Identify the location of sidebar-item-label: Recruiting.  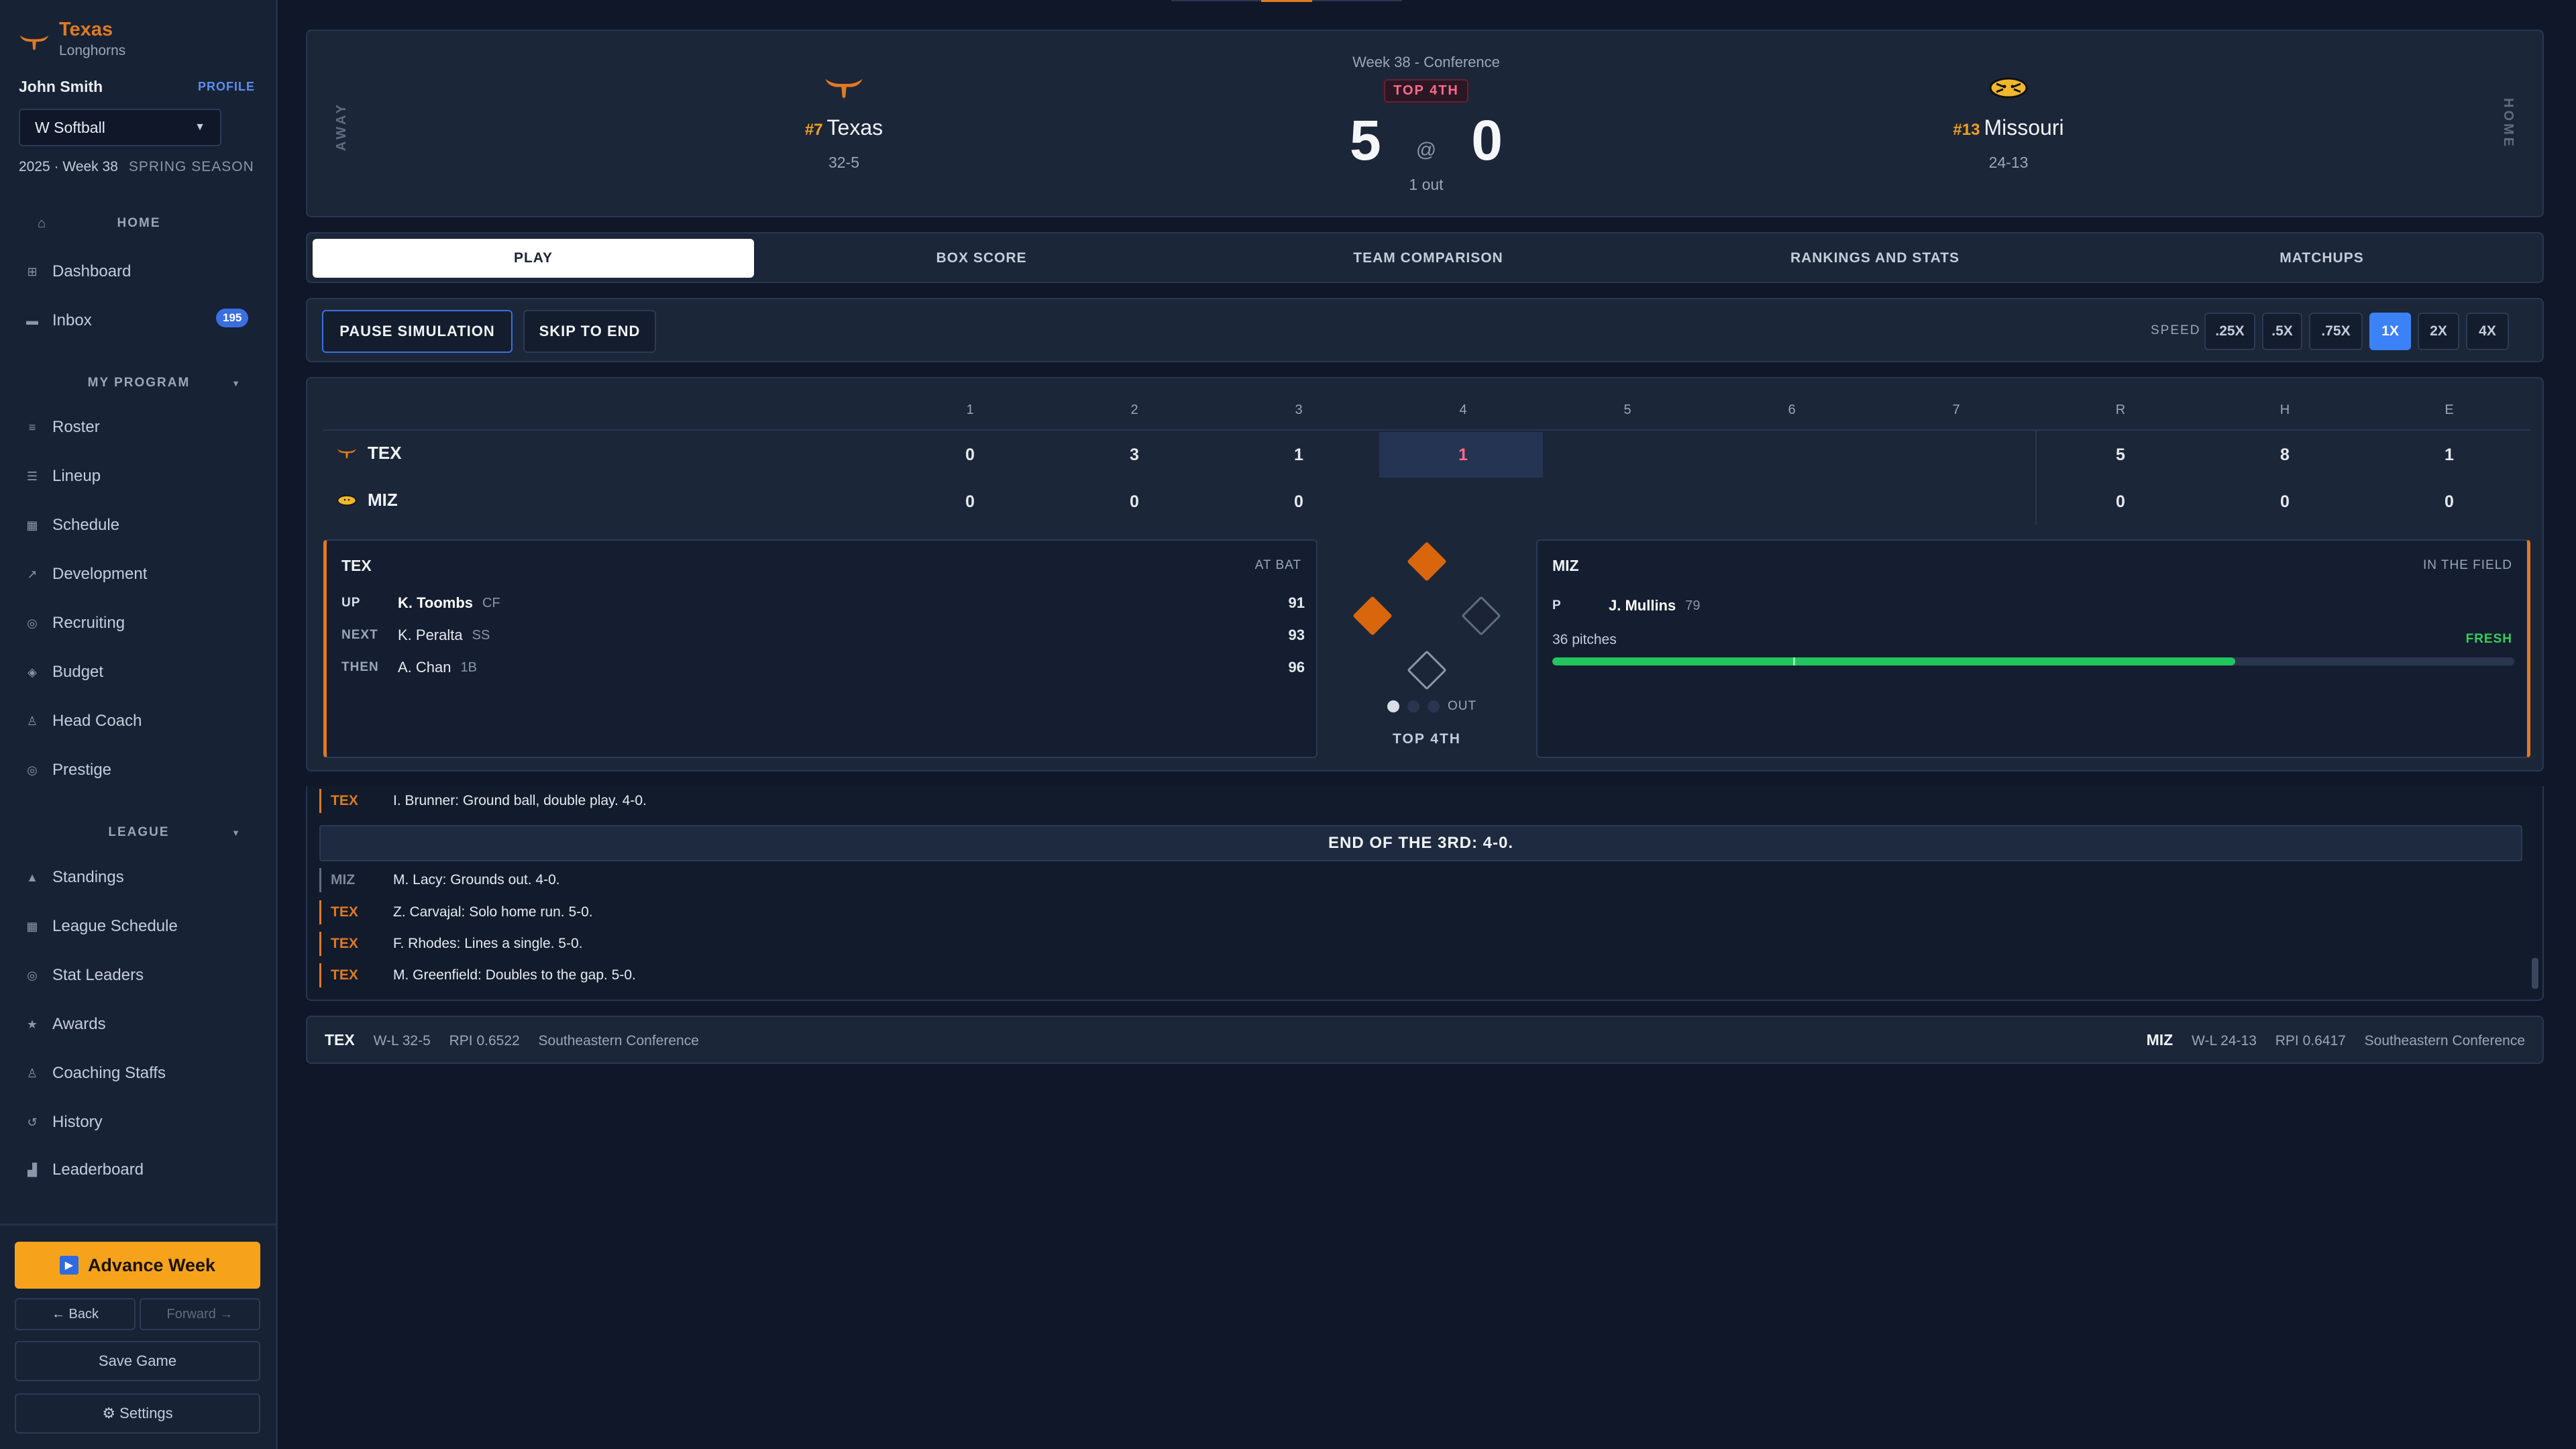
(88, 623).